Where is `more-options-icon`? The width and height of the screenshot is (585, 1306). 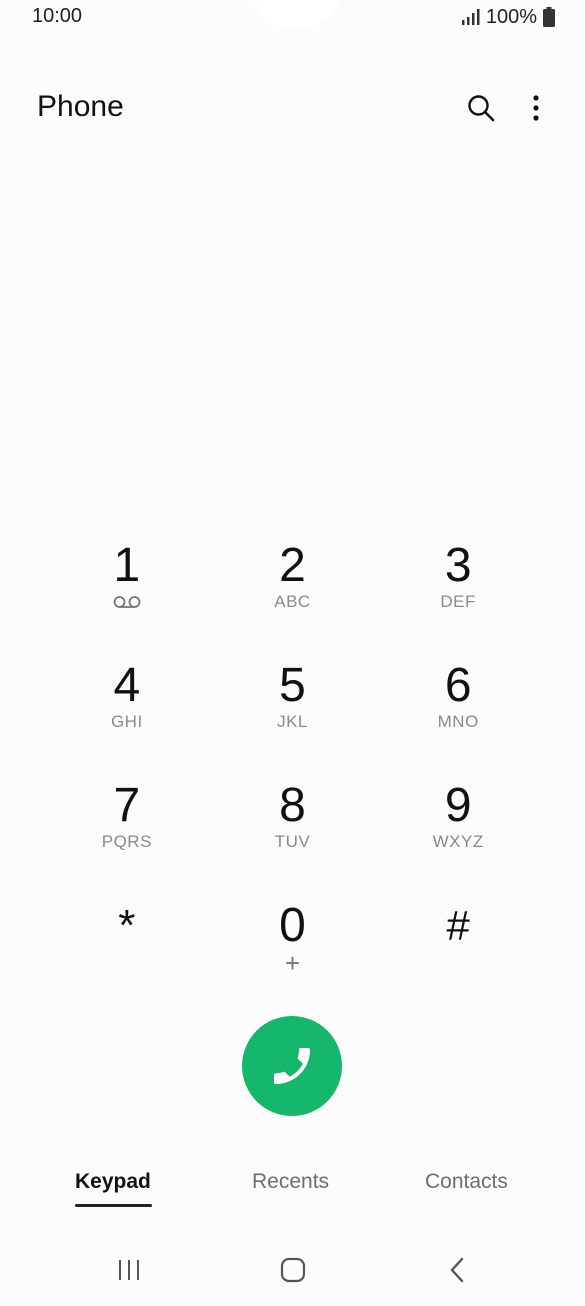 more-options-icon is located at coordinates (536, 108).